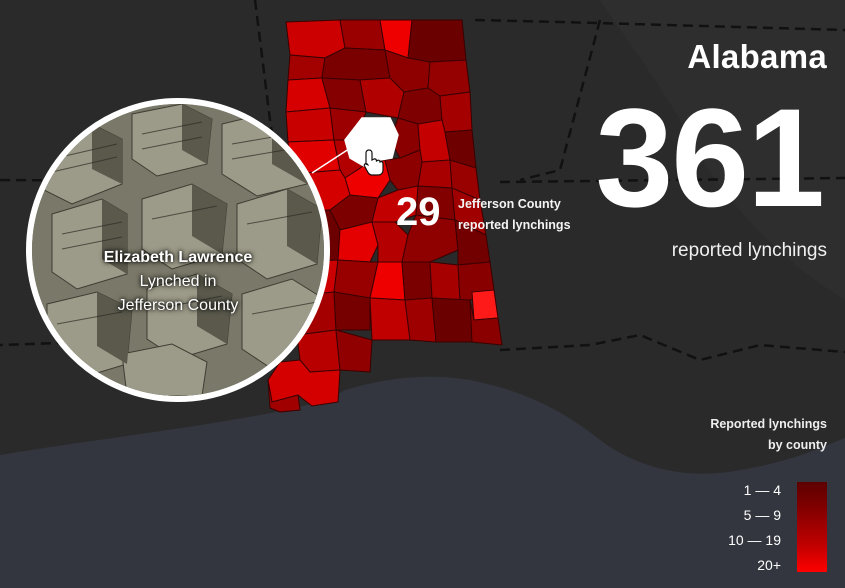  What do you see at coordinates (710, 157) in the screenshot?
I see `state-total-count: 361` at bounding box center [710, 157].